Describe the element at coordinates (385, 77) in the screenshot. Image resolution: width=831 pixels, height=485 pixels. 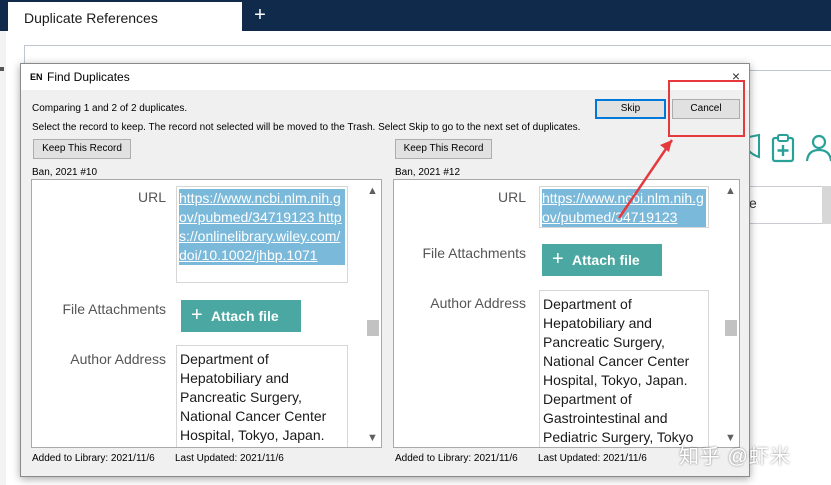
I see `dialog-titlebar: EN Find Duplicates ×` at that location.